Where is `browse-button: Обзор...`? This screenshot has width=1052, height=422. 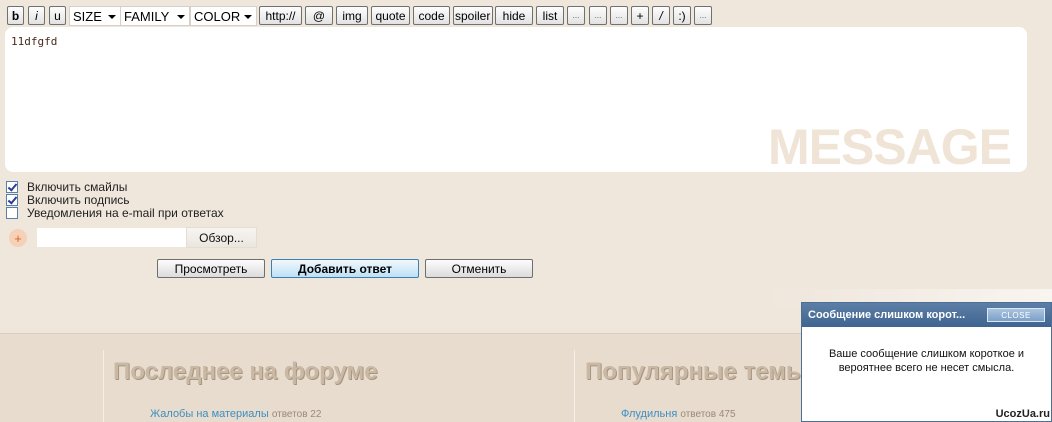
browse-button: Обзор... is located at coordinates (221, 237).